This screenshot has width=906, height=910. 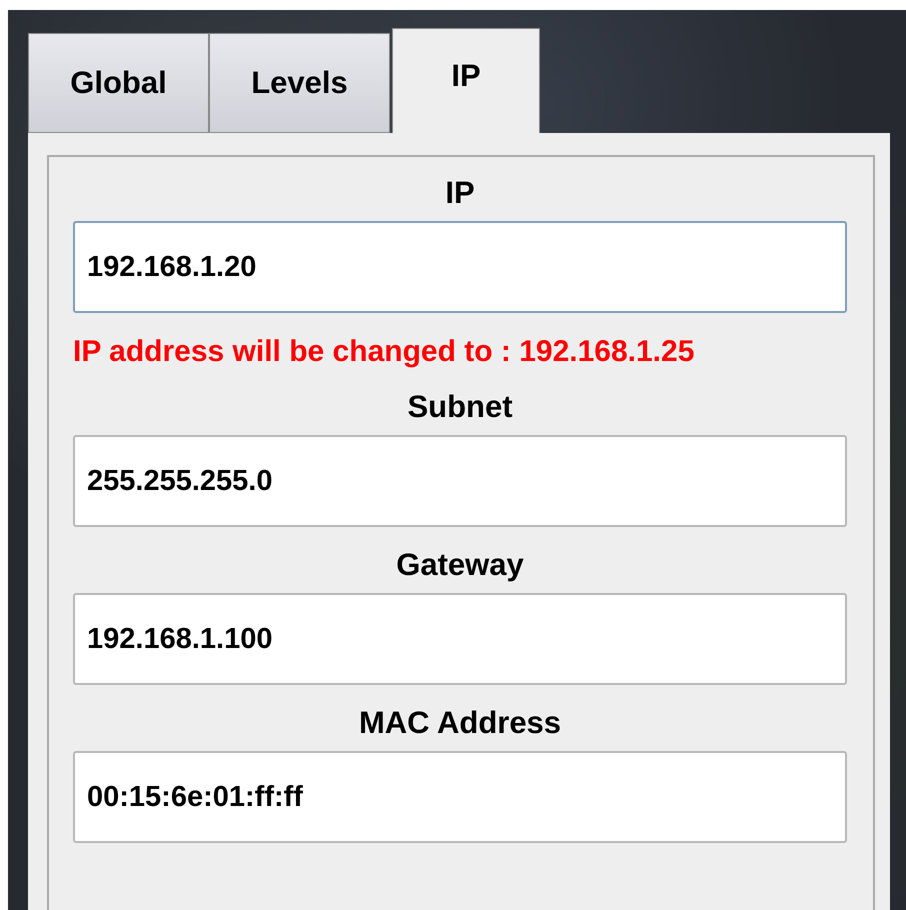 I want to click on field-label: Subnet, so click(x=460, y=407).